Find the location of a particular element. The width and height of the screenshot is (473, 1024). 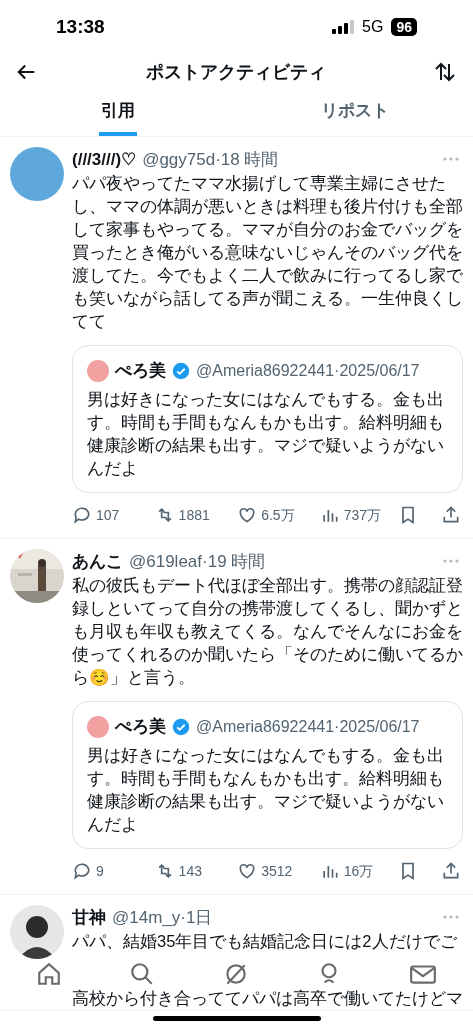

like-count: 3512 is located at coordinates (277, 871).